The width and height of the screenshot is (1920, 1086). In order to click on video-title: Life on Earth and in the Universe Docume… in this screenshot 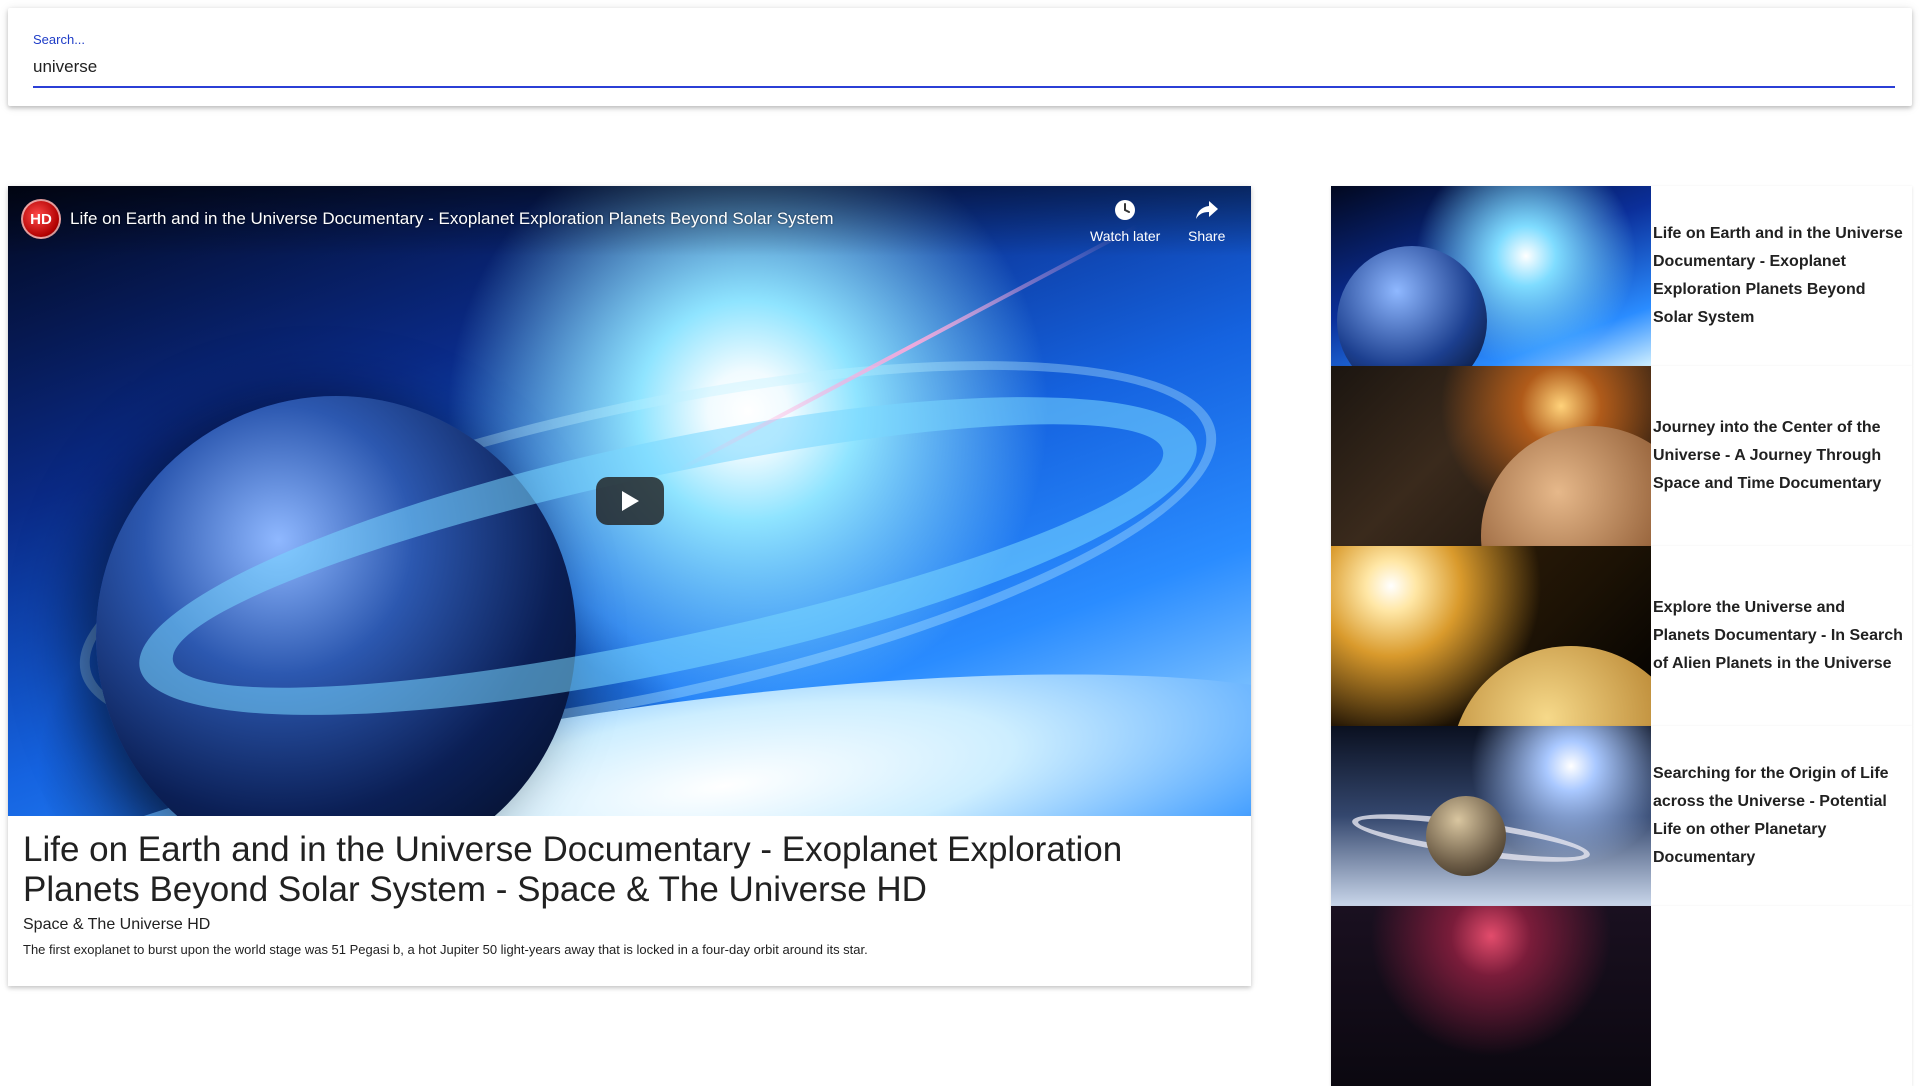, I will do `click(573, 869)`.